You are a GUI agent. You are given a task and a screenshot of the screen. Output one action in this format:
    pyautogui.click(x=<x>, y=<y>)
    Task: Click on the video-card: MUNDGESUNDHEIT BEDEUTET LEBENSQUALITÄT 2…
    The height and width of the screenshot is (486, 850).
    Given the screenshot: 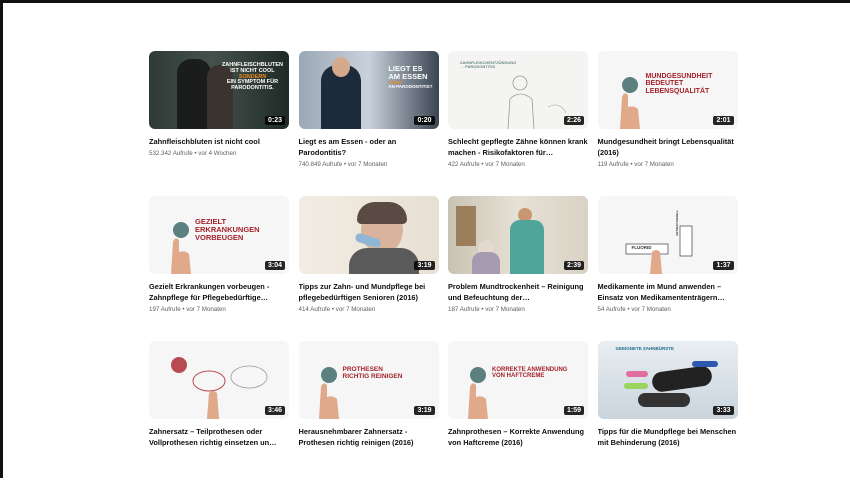 What is the action you would take?
    pyautogui.click(x=667, y=123)
    